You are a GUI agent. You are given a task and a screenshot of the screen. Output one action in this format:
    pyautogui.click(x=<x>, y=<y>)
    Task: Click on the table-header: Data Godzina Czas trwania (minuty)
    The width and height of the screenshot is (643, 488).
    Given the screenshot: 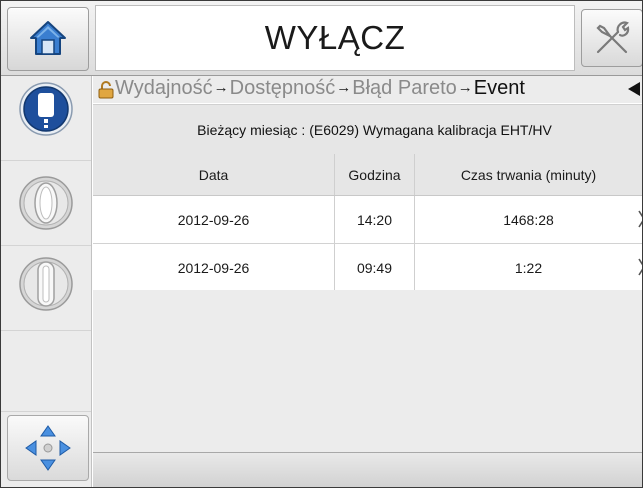 What is the action you would take?
    pyautogui.click(x=367, y=175)
    